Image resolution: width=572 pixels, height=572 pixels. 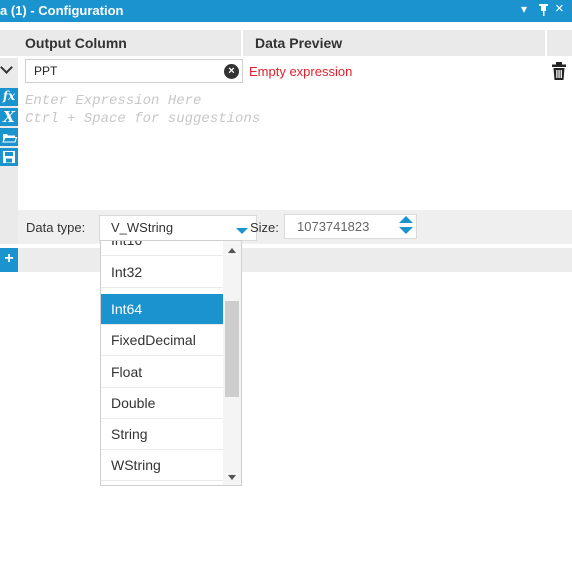 I want to click on fx-icon: fx, so click(x=9, y=97).